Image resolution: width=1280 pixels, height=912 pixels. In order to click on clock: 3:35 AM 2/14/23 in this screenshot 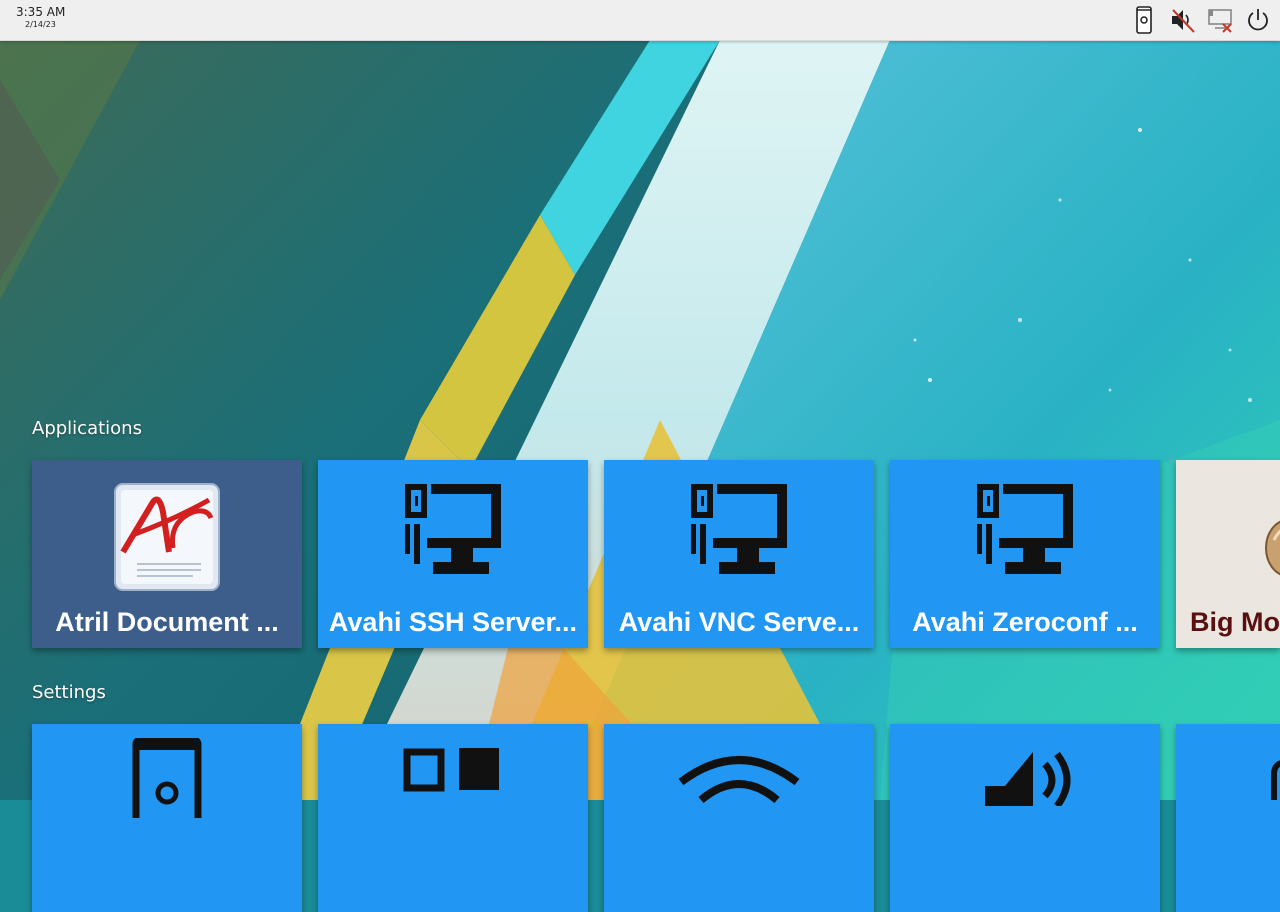, I will do `click(40, 17)`.